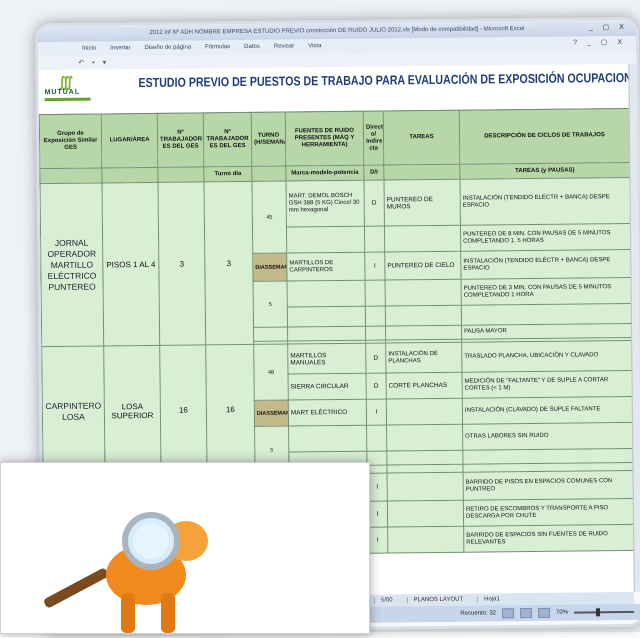  I want to click on fuente-cell: MARTILLOS MANUALES, so click(327, 359).